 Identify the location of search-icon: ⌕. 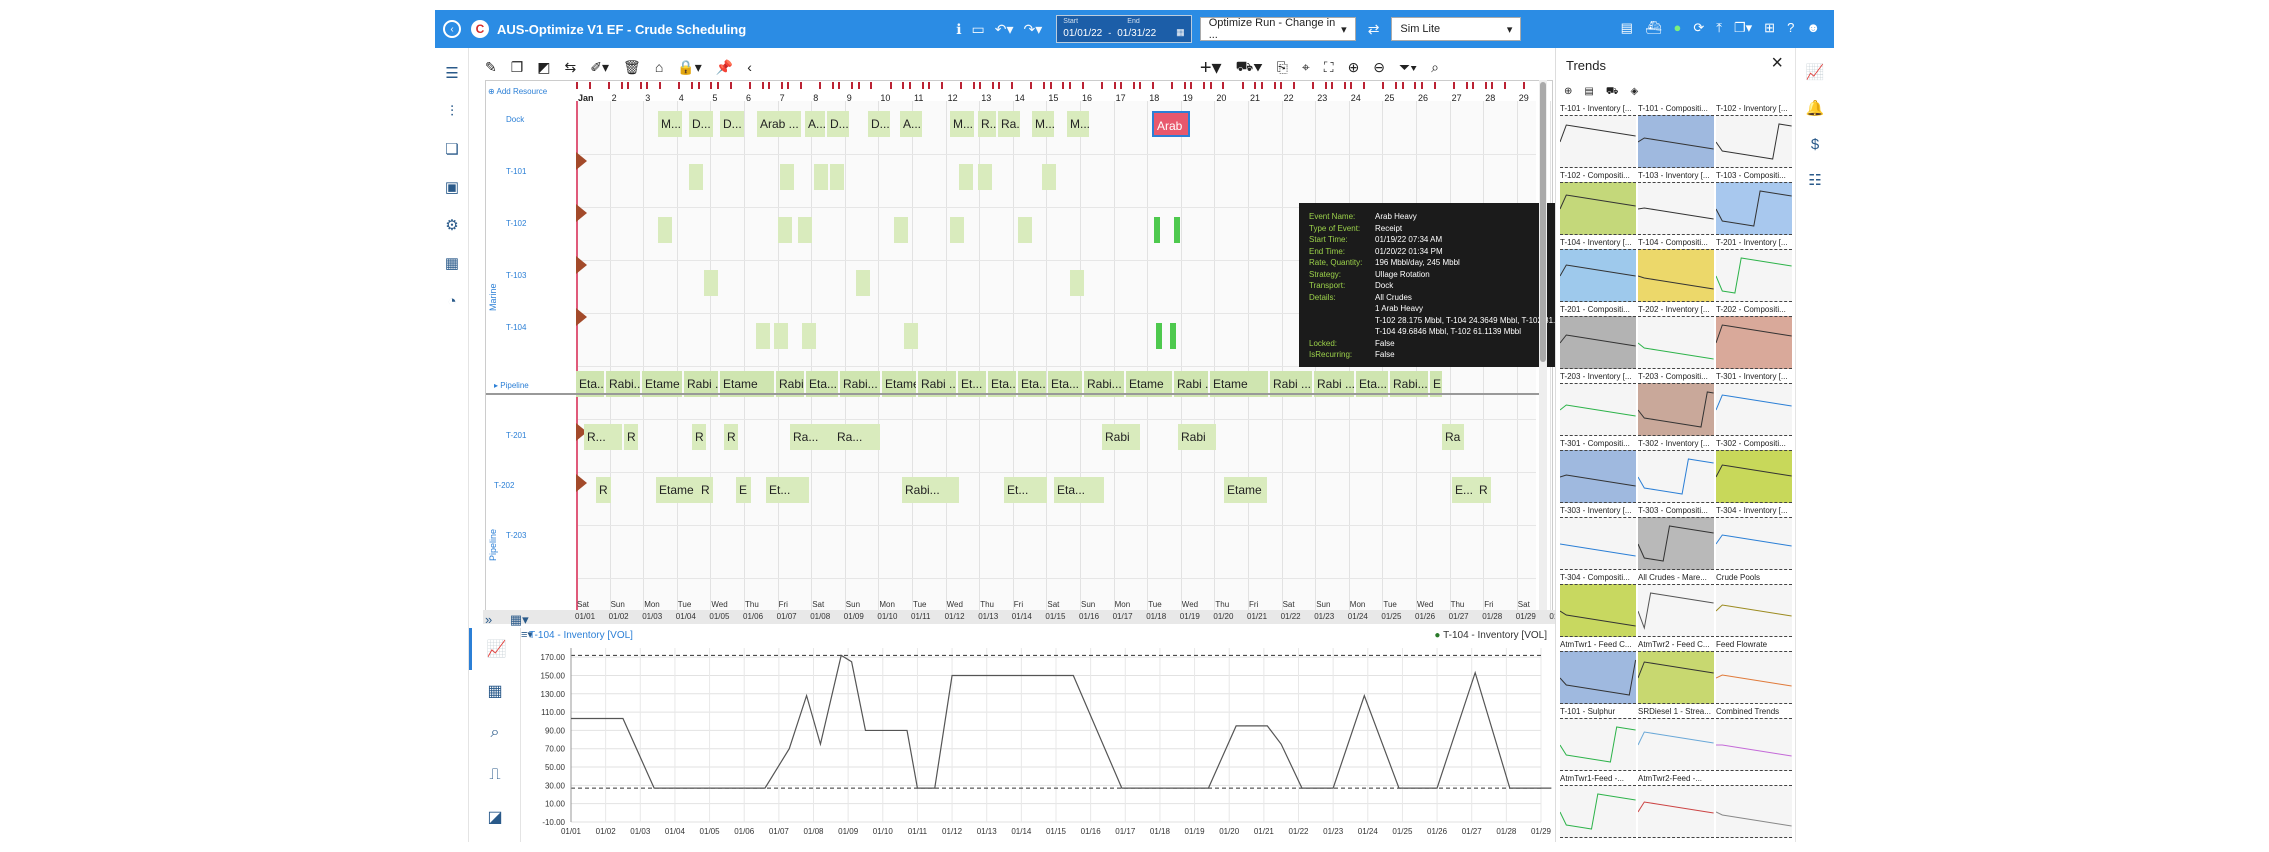
(1435, 67).